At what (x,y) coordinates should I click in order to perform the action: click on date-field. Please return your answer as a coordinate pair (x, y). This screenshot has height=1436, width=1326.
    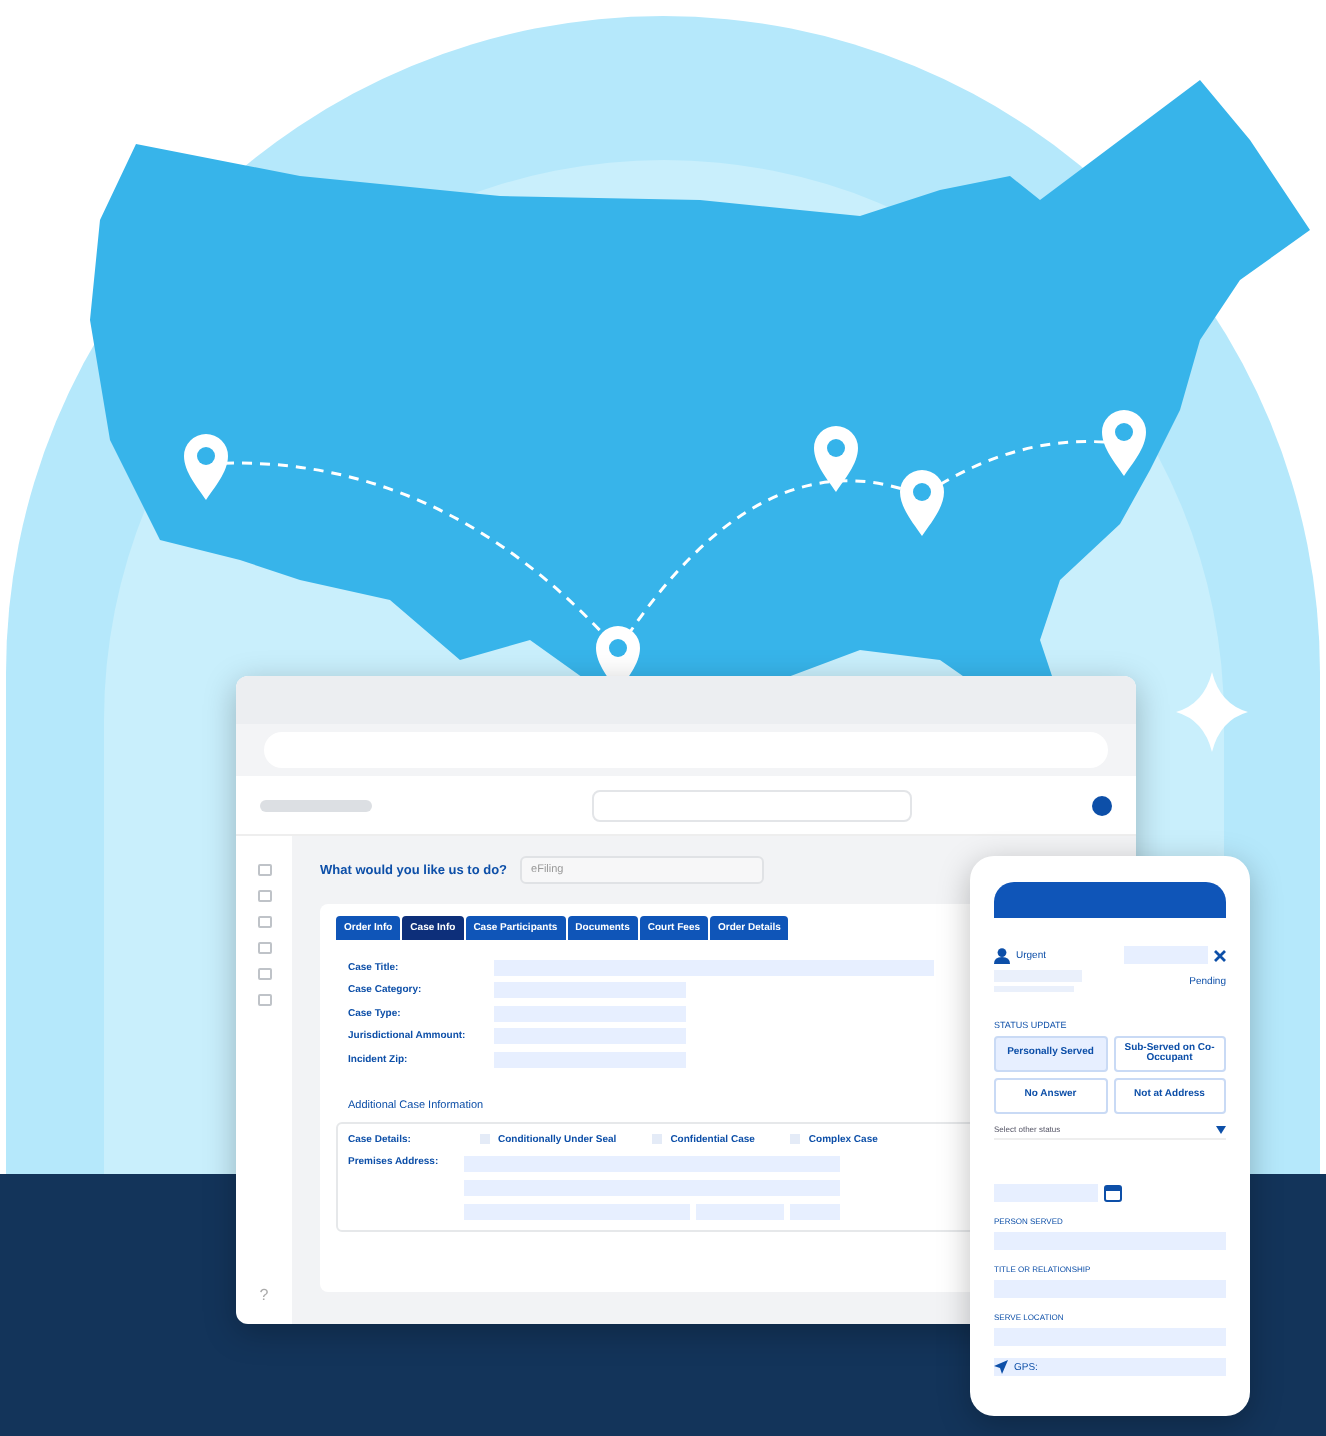
    Looking at the image, I should click on (1046, 1193).